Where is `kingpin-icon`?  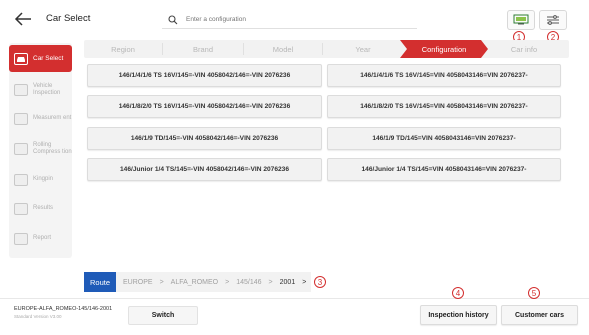 kingpin-icon is located at coordinates (21, 179).